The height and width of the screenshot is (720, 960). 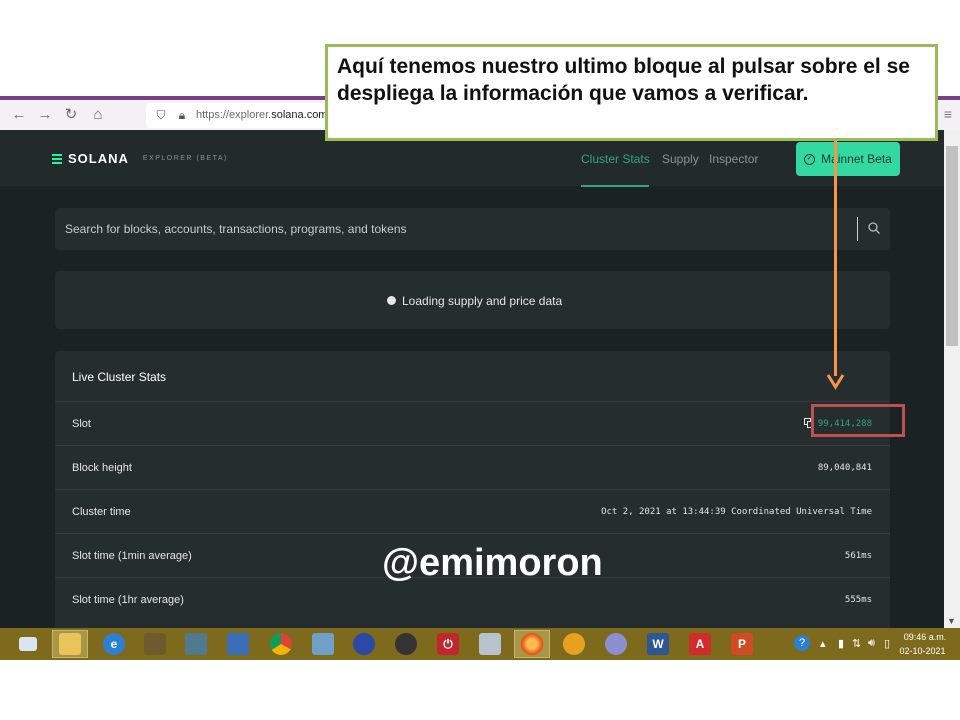 What do you see at coordinates (810, 159) in the screenshot?
I see `check-circle-icon: ✓` at bounding box center [810, 159].